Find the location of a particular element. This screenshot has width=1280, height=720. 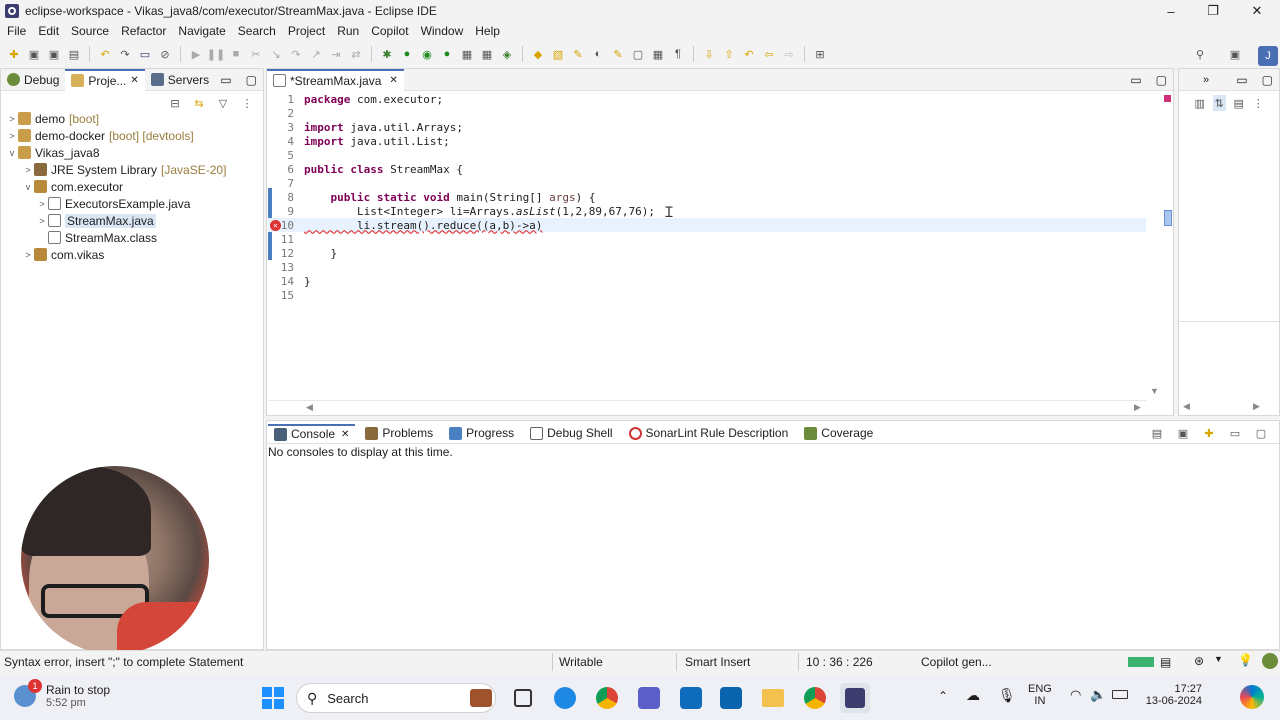

collapse-all-icon: ⊟ is located at coordinates (175, 103).